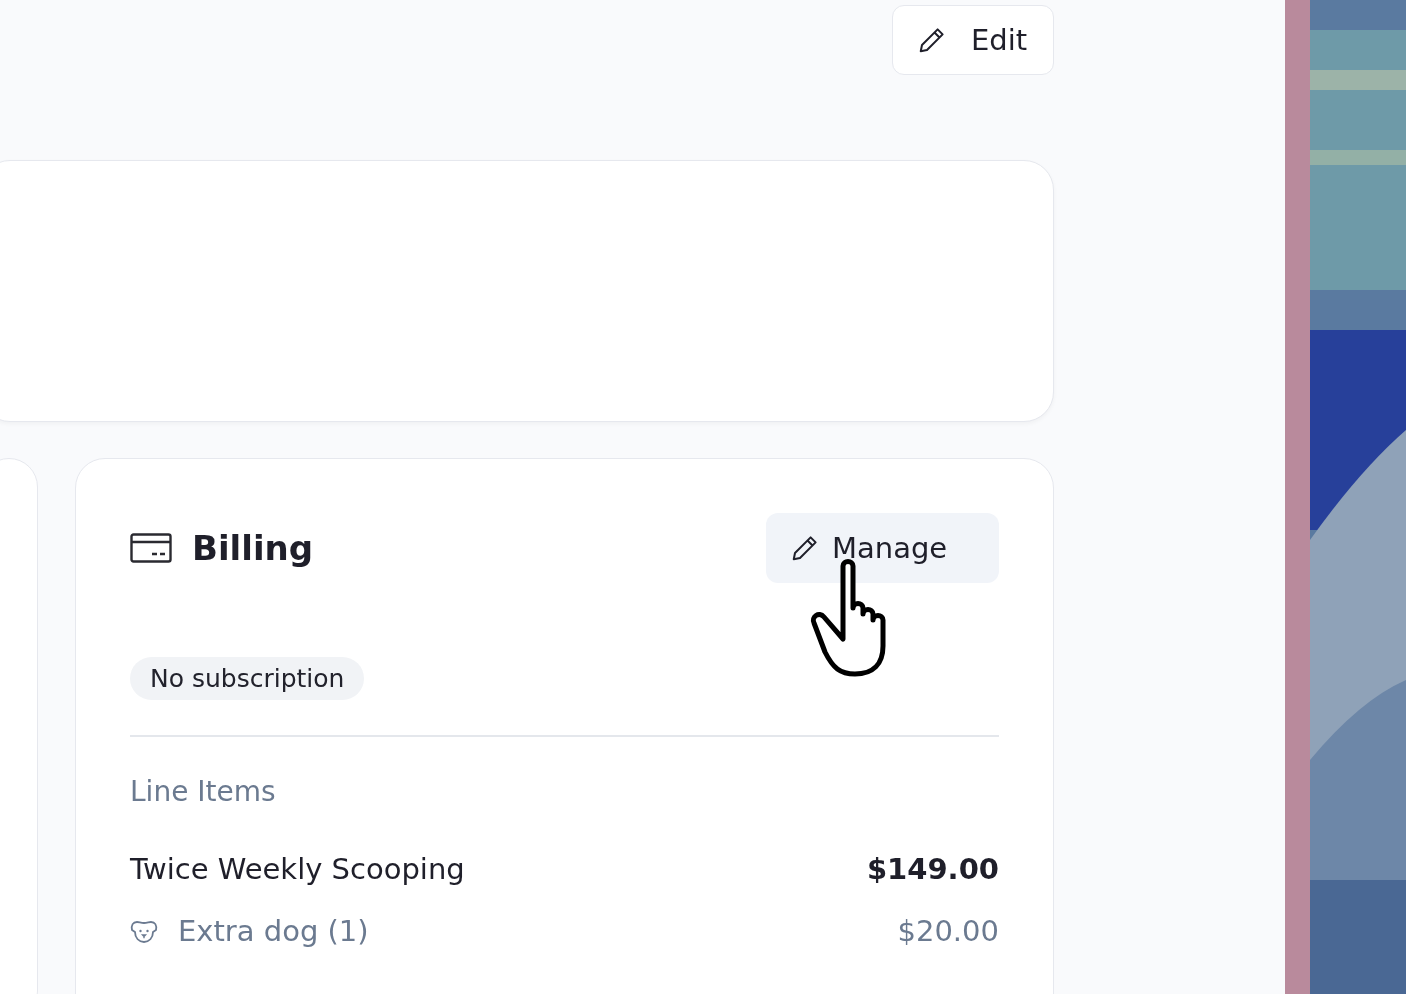  What do you see at coordinates (932, 869) in the screenshot?
I see `price: $149.00` at bounding box center [932, 869].